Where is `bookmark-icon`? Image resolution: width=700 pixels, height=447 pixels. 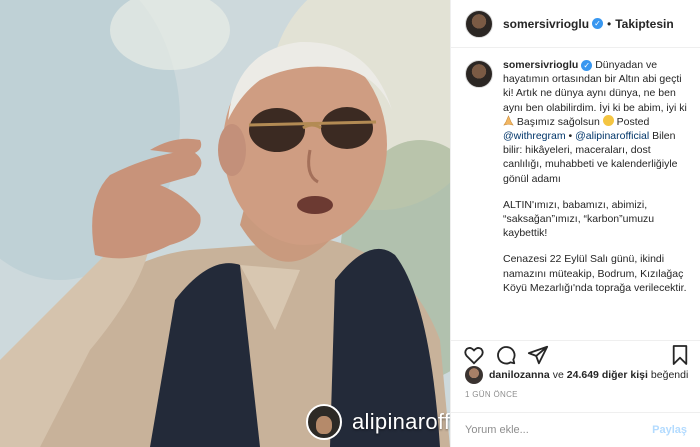
bookmark-icon is located at coordinates (680, 355).